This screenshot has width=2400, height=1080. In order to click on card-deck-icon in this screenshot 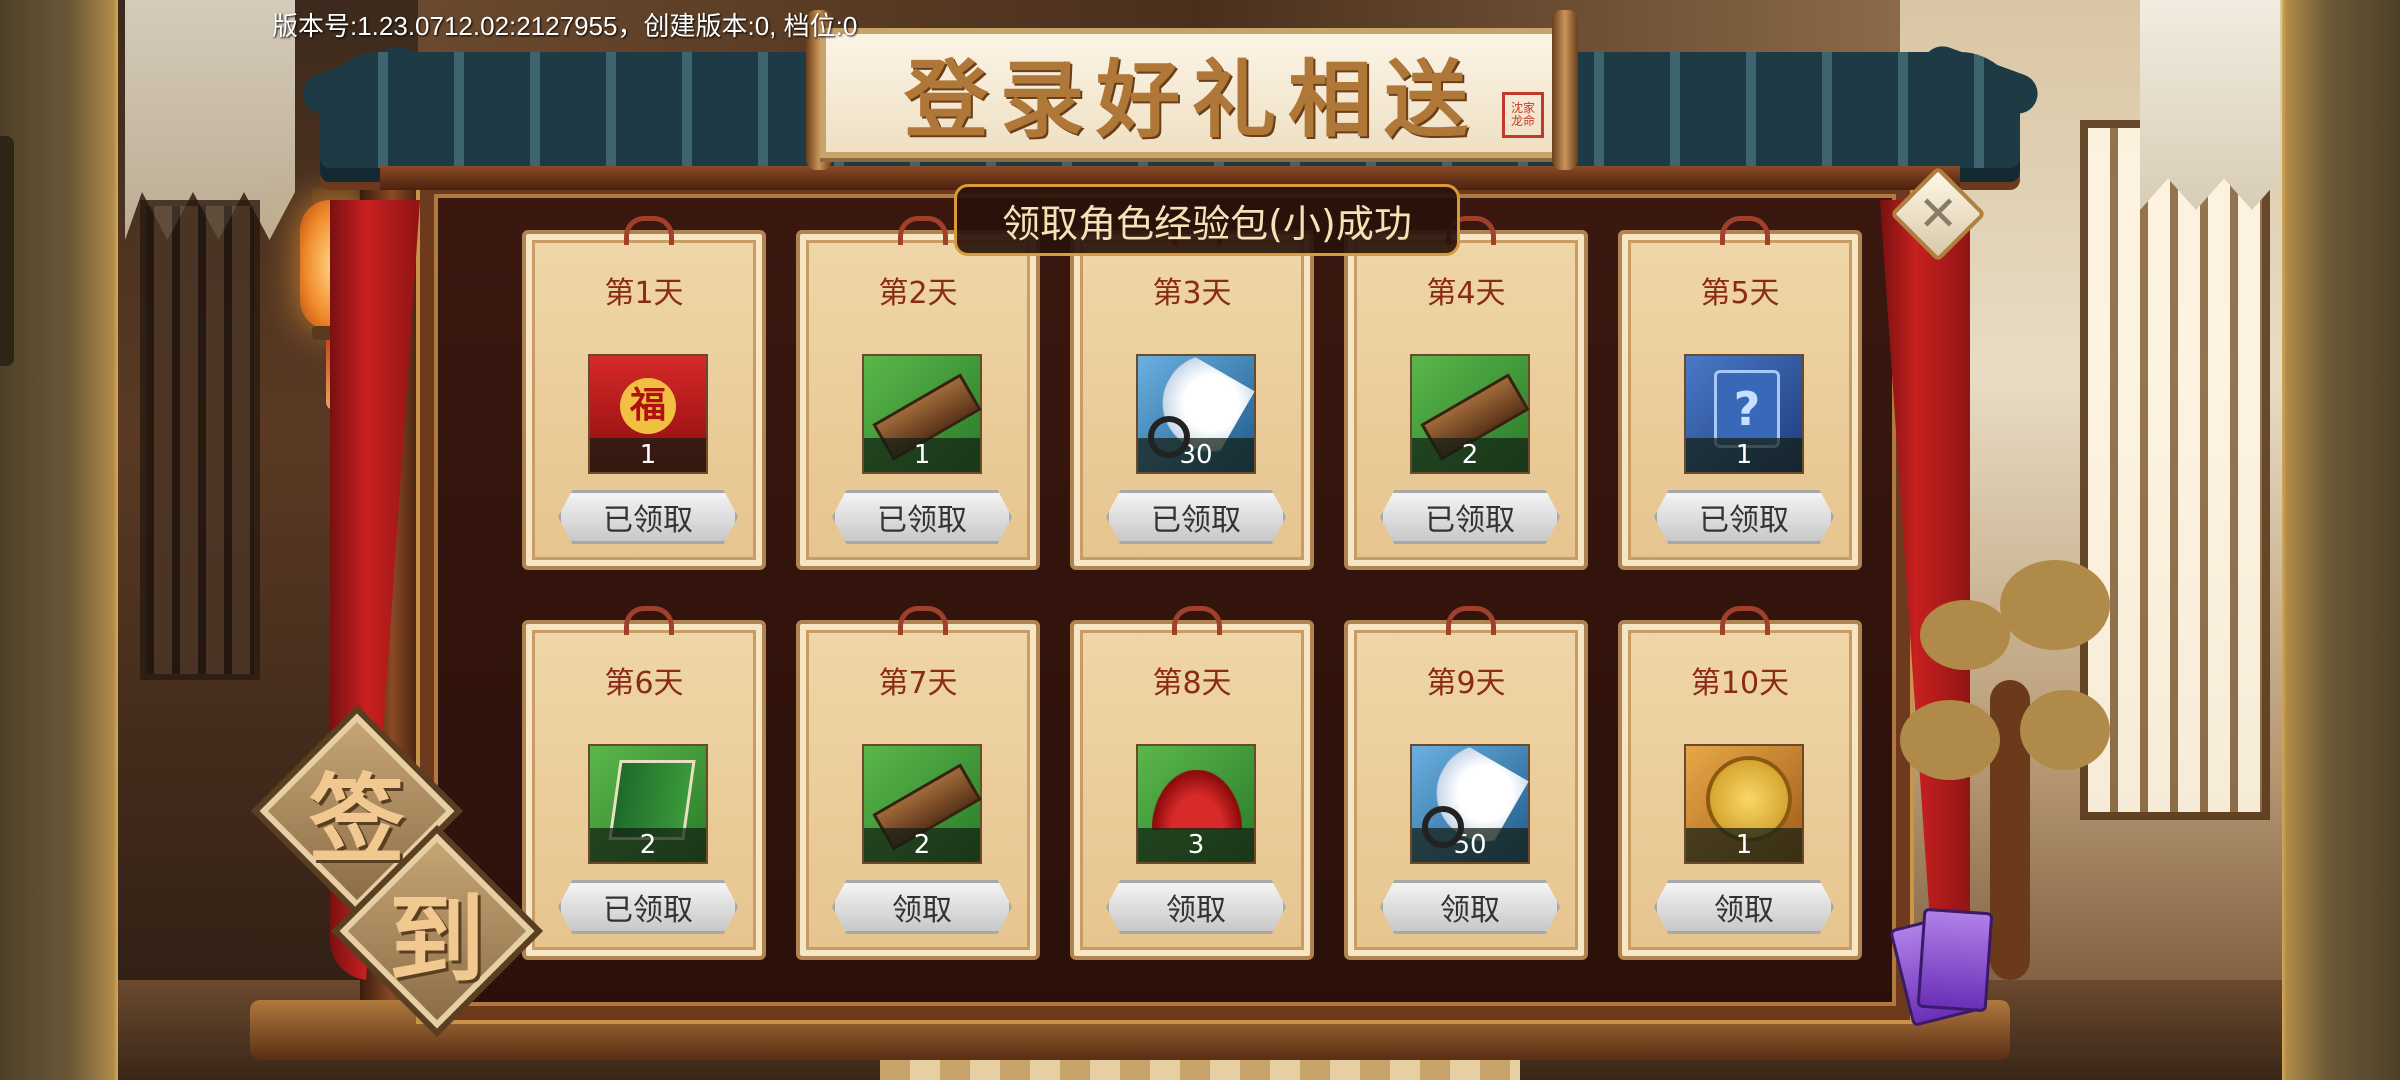, I will do `click(1944, 970)`.